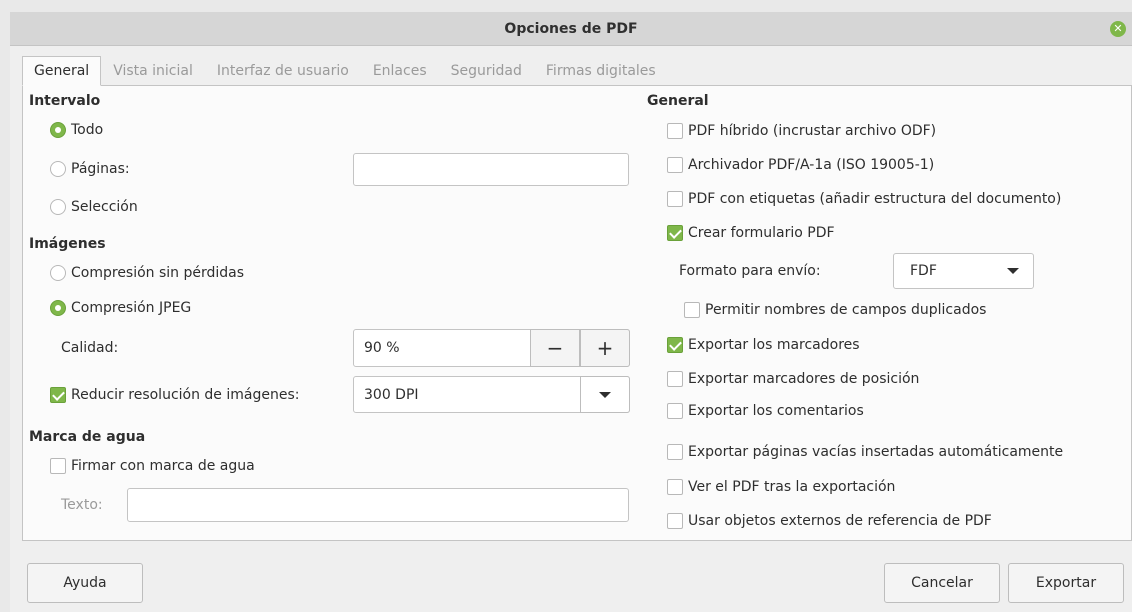 The width and height of the screenshot is (1132, 612). I want to click on increase-quality-button: +, so click(605, 348).